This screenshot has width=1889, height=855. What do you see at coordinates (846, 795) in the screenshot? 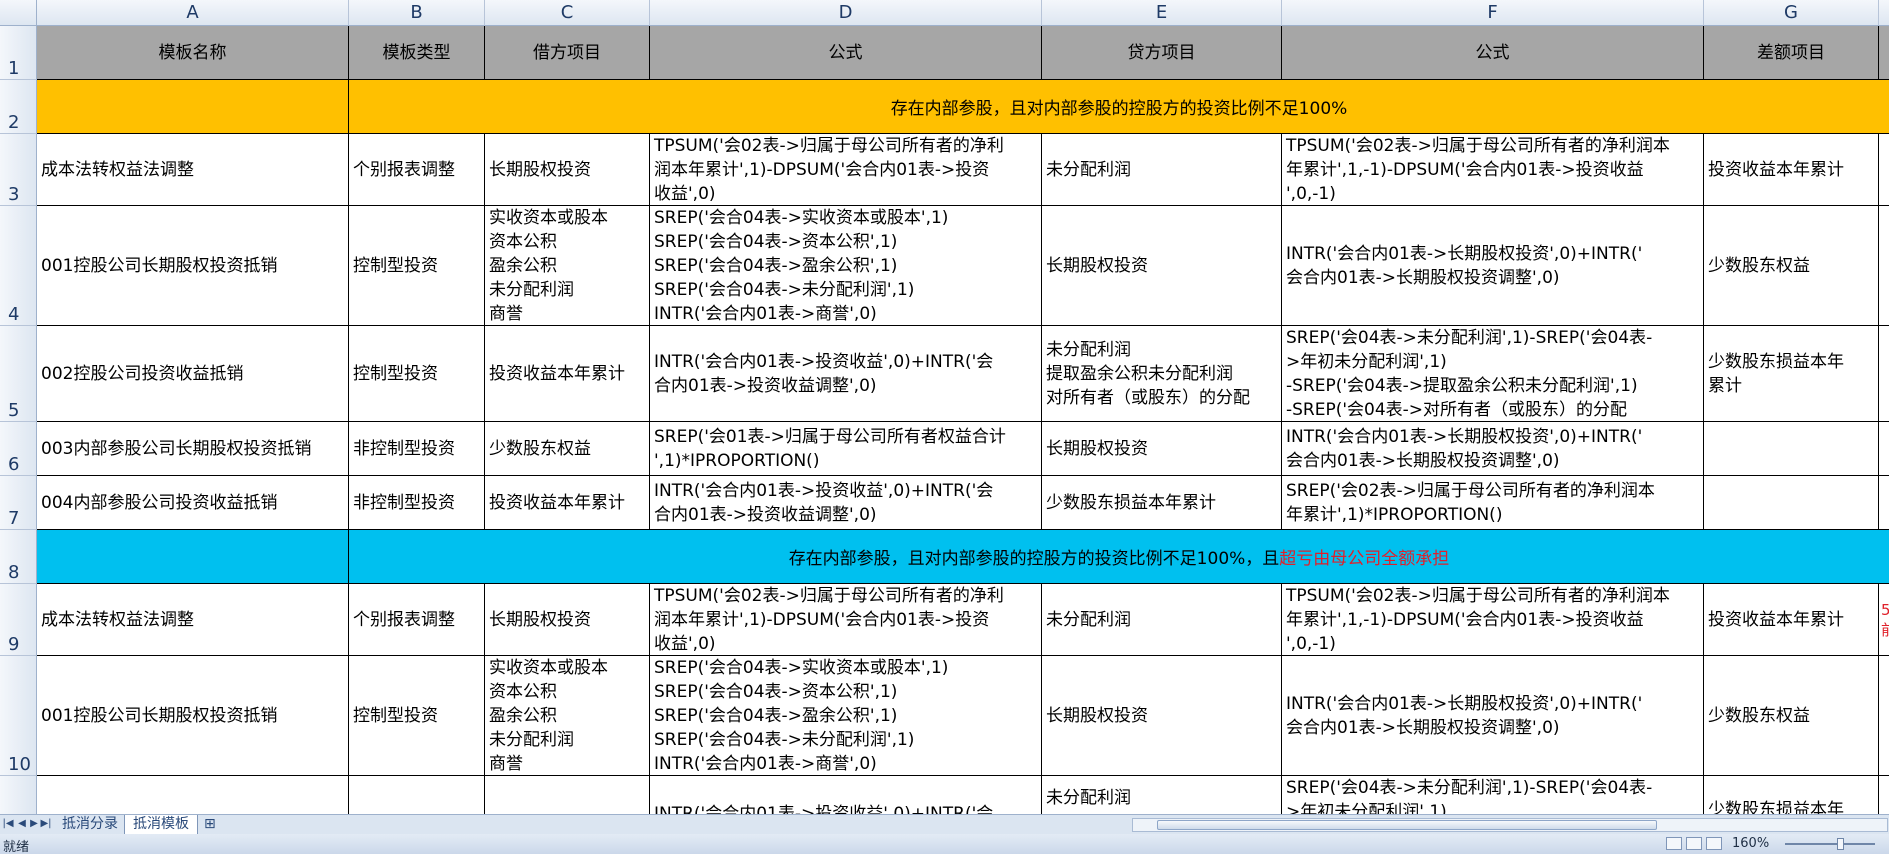
I see `cell-d11: INTR('会合内01表->投资收益',0)+INTR('会` at bounding box center [846, 795].